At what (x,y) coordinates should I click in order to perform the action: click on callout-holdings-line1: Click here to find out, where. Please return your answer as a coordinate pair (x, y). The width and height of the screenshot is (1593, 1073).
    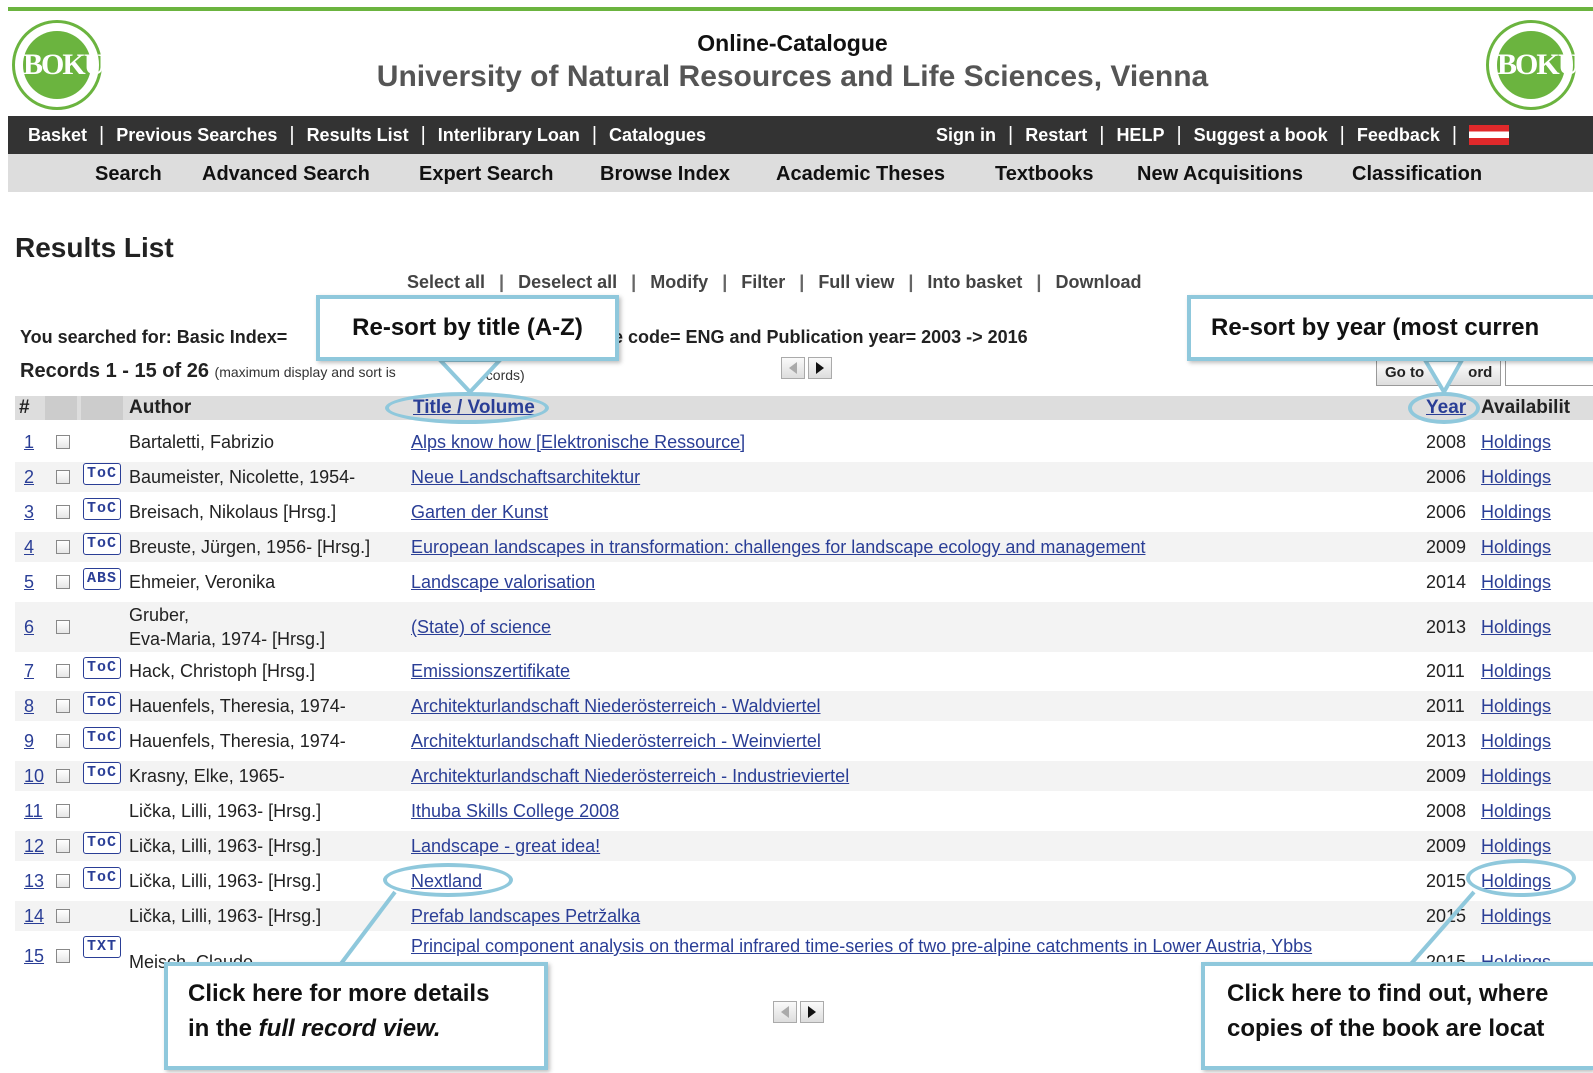
    Looking at the image, I should click on (1388, 993).